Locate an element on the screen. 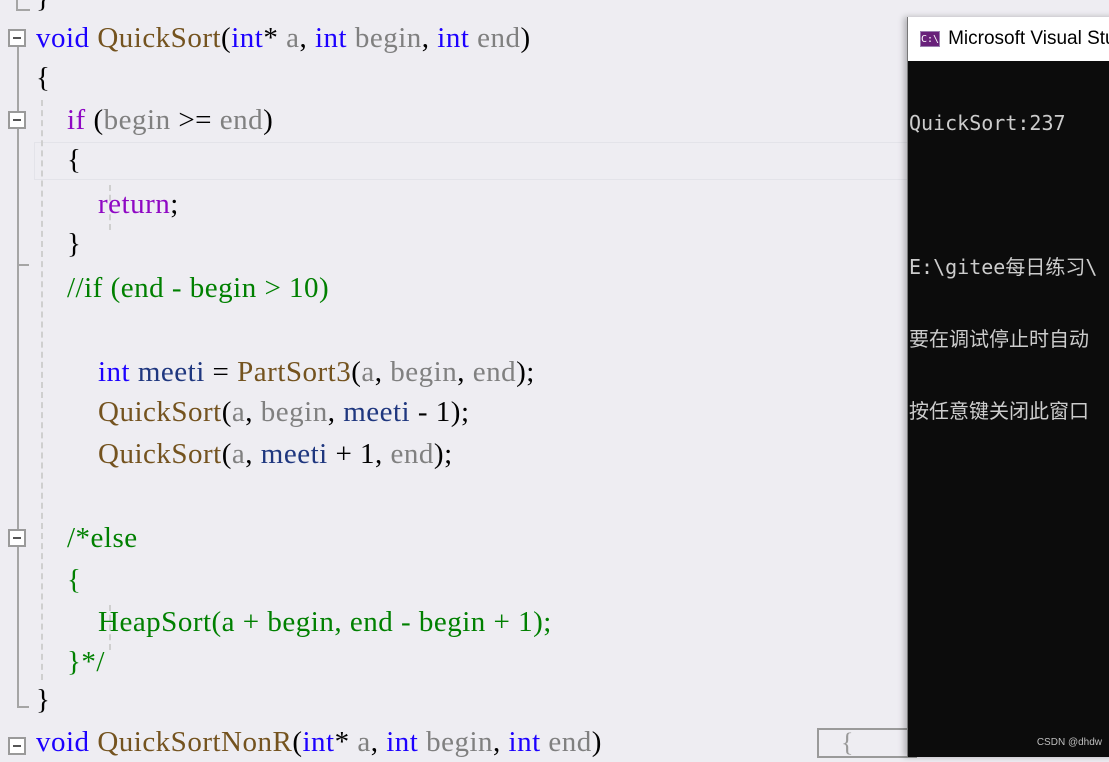 The image size is (1109, 762). code-line-meeti: int meeti = PartSort3(a, begin, end); is located at coordinates (285, 372).